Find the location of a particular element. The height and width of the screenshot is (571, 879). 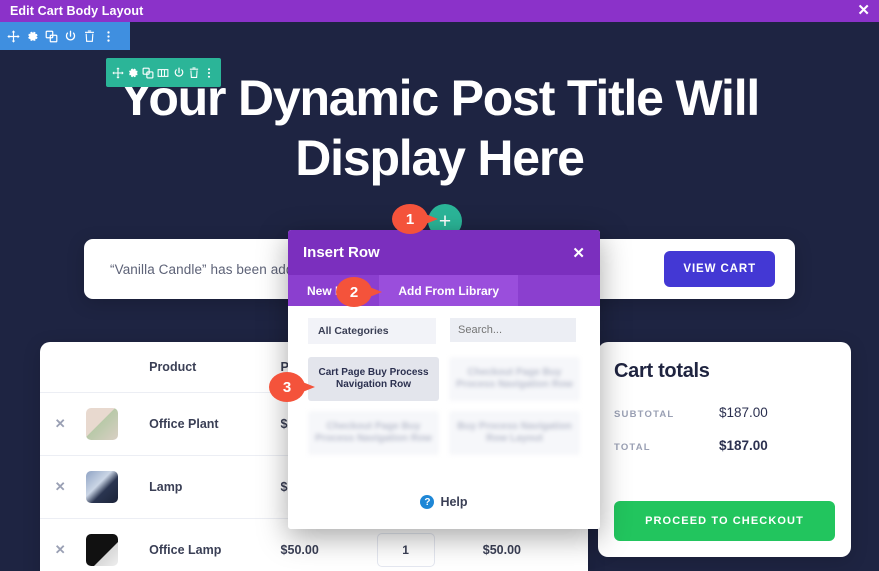

cart-totals-heading: Cart totals is located at coordinates (662, 371).